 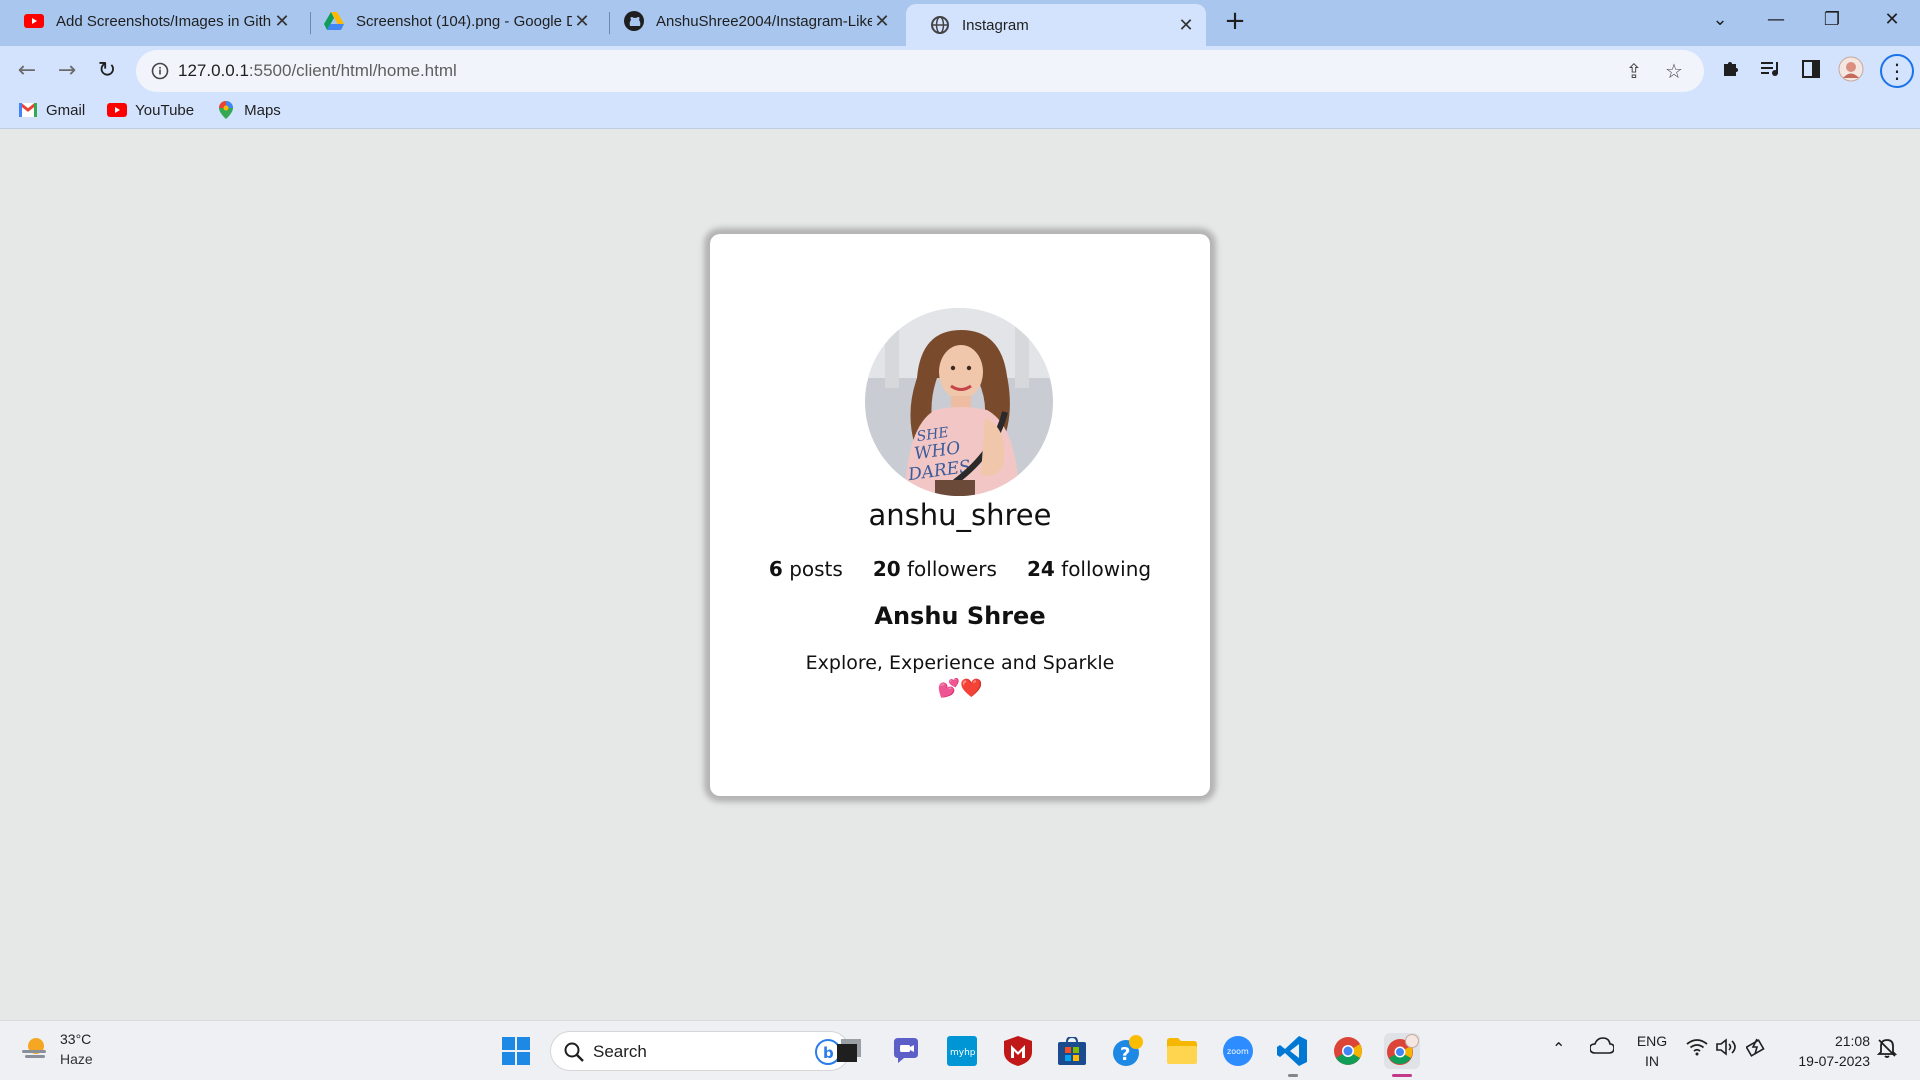 What do you see at coordinates (700, 1051) in the screenshot?
I see `taskbar-search-box: Search b` at bounding box center [700, 1051].